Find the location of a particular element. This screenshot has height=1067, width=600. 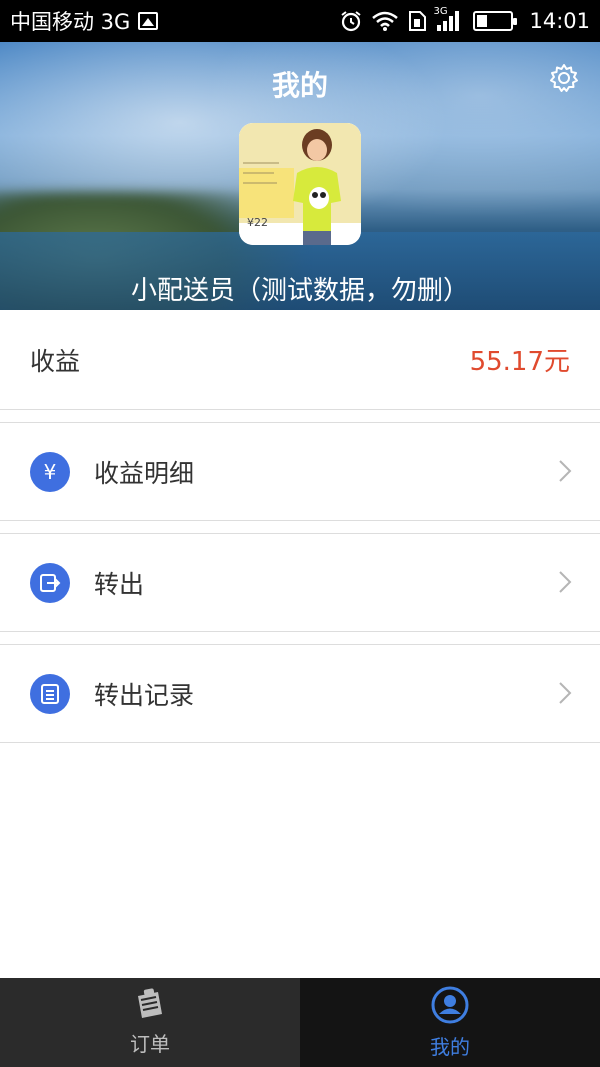

tab-orders: 订单 is located at coordinates (150, 1022).